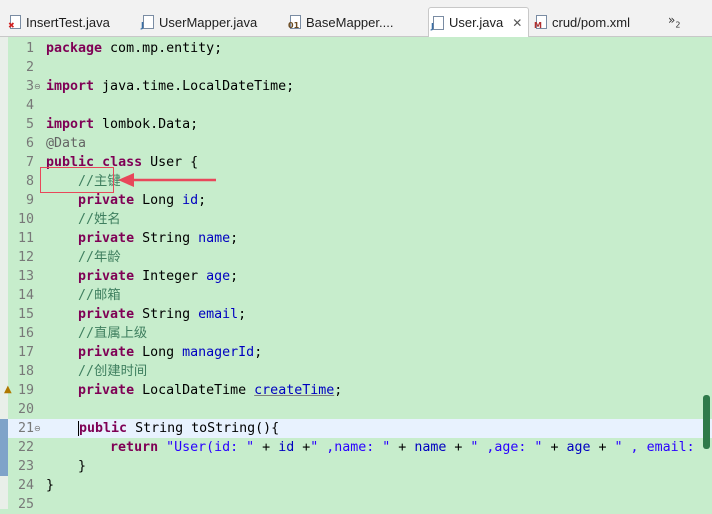  Describe the element at coordinates (10, 390) in the screenshot. I see `warning-icon: ▲` at that location.